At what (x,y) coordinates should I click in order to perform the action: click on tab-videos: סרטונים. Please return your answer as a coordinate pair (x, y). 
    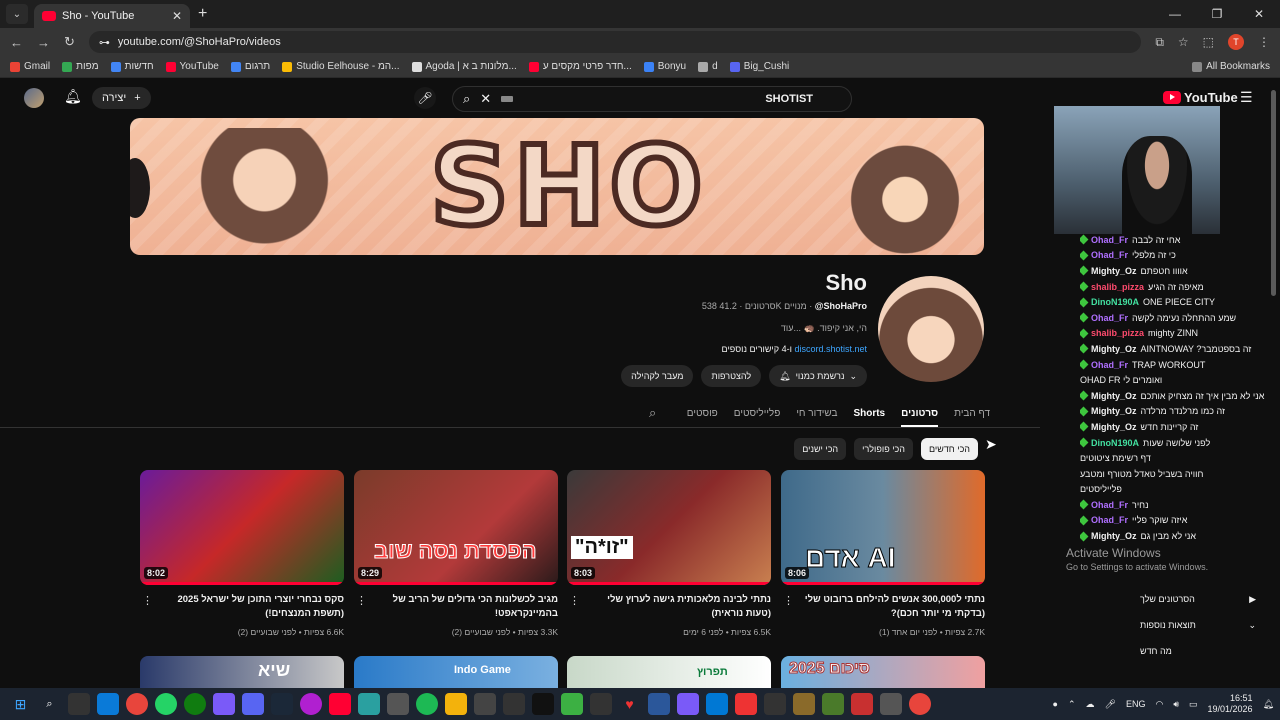
    Looking at the image, I should click on (920, 417).